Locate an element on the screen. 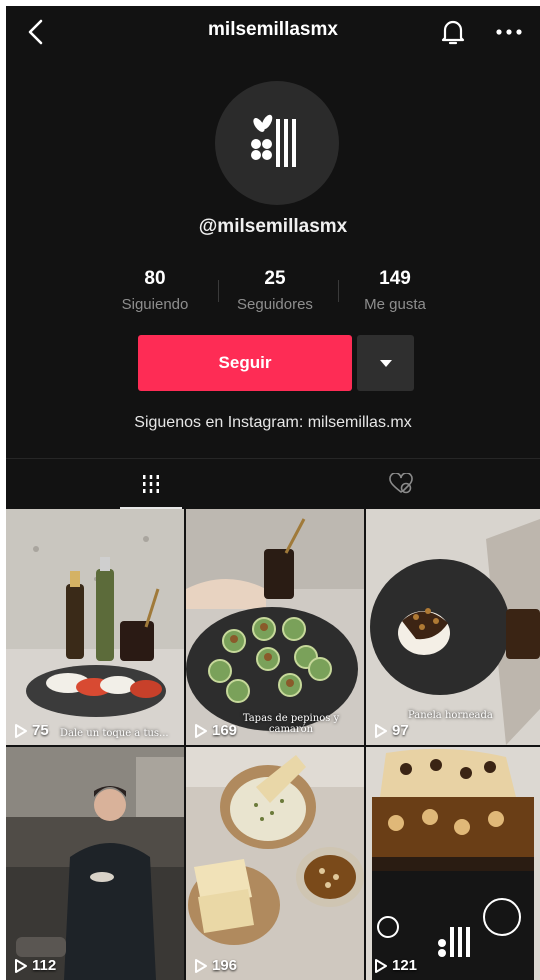 The height and width of the screenshot is (980, 540). stat-likes: 149 Me gusta is located at coordinates (395, 290).